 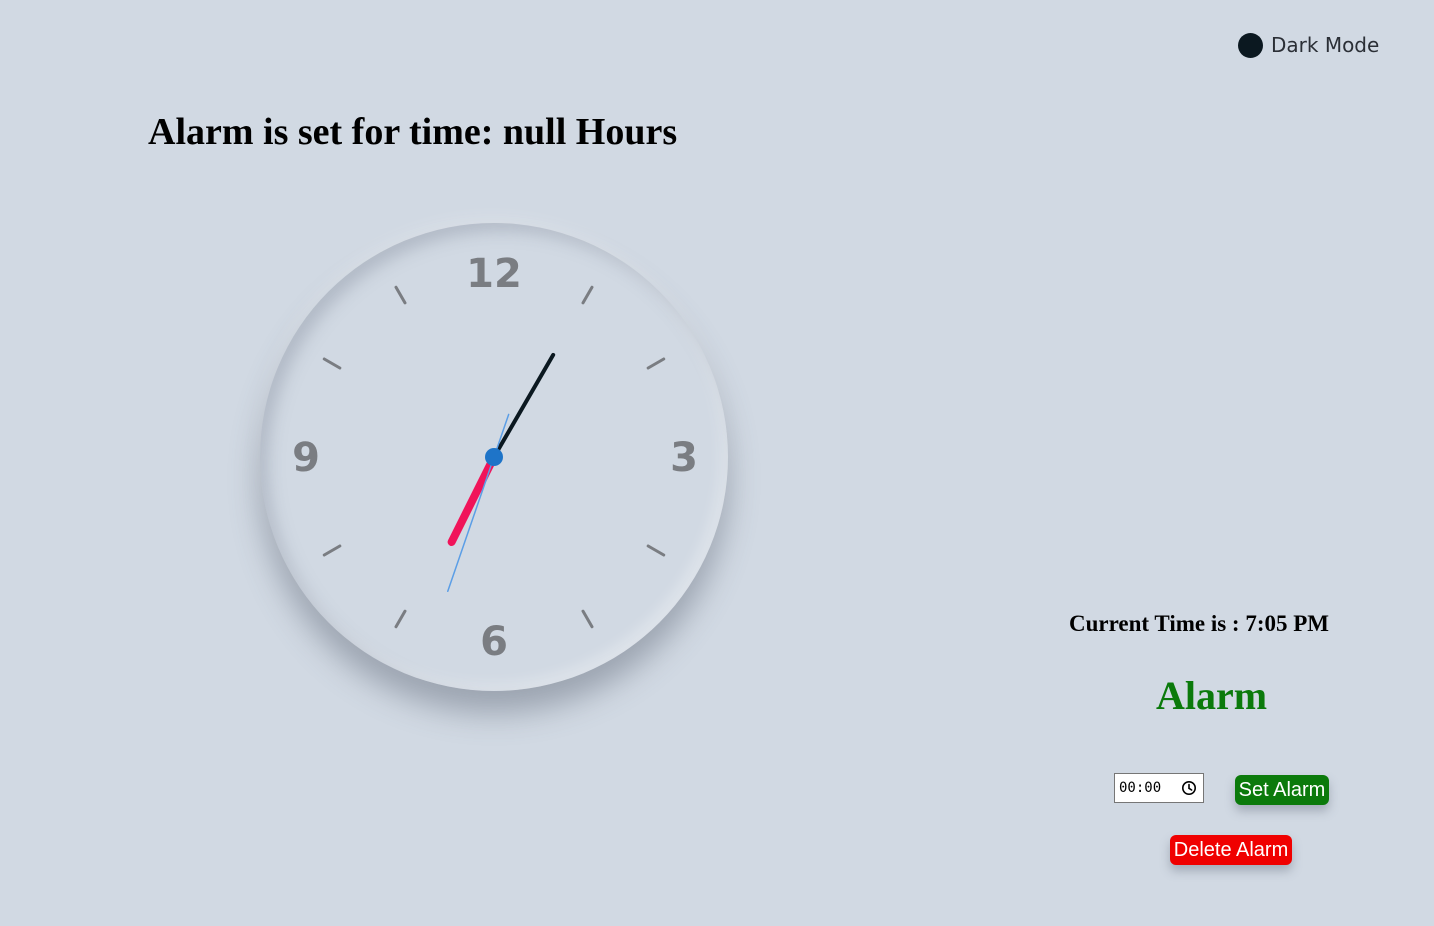 I want to click on numeral-6: 6, so click(x=494, y=642).